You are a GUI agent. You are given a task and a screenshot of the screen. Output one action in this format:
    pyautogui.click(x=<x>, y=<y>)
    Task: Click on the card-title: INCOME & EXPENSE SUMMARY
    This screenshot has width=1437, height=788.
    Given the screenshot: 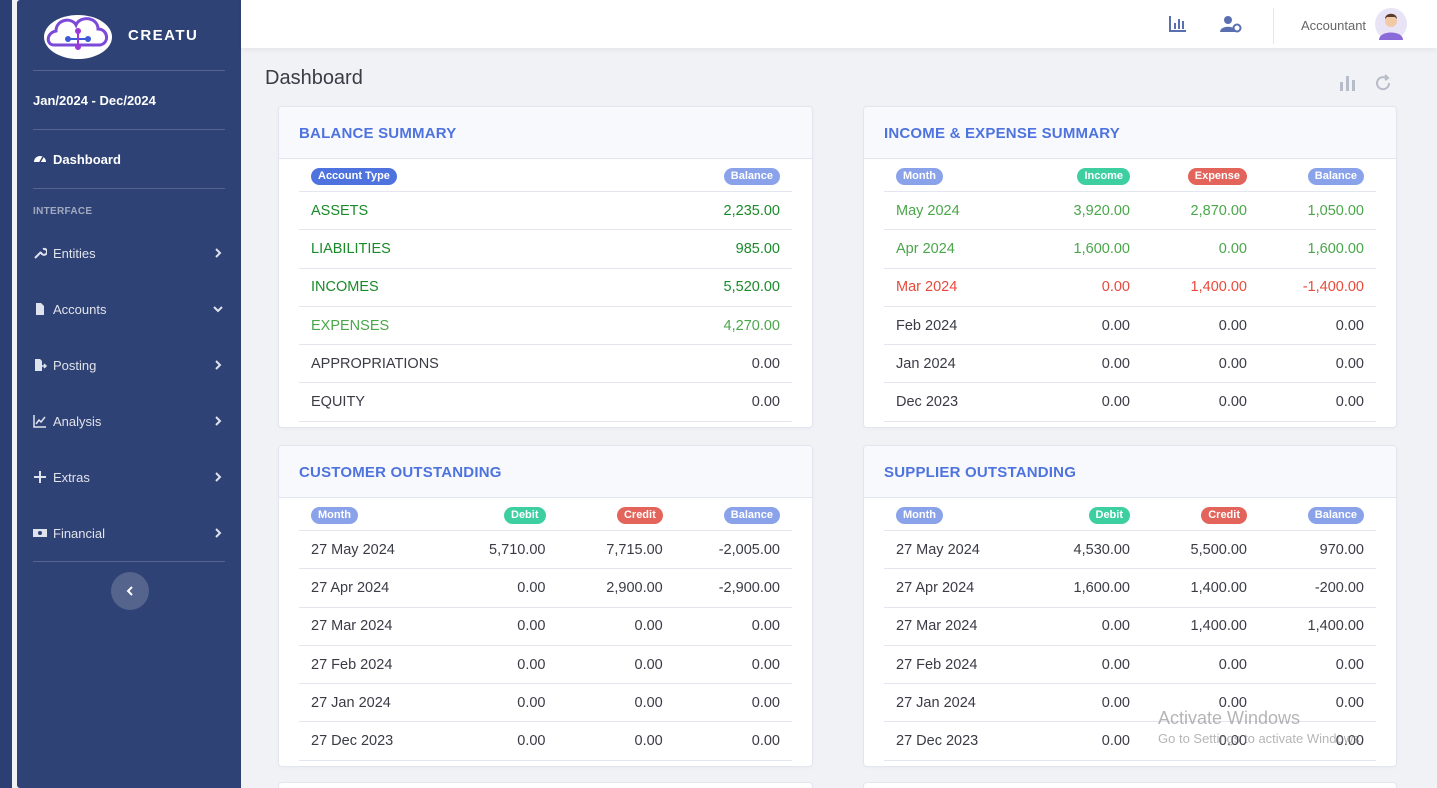 What is the action you would take?
    pyautogui.click(x=1130, y=133)
    